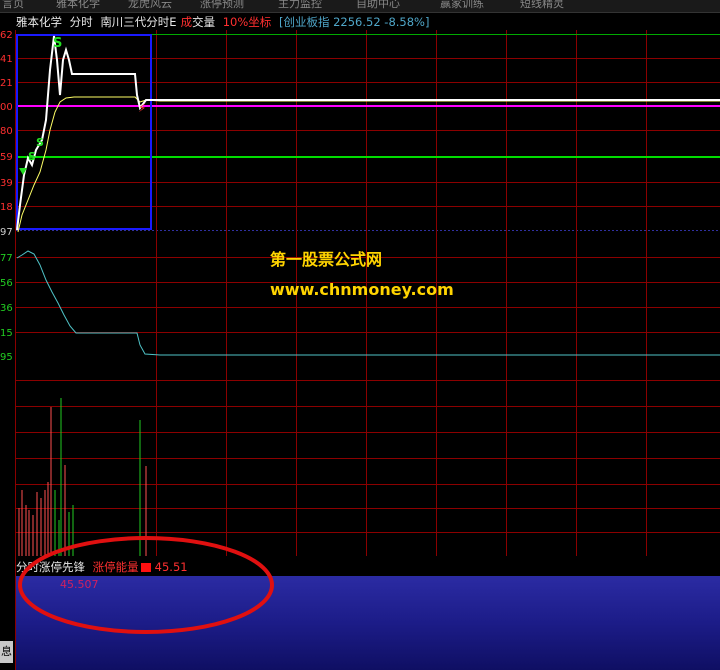 This screenshot has height=670, width=720. Describe the element at coordinates (326, 259) in the screenshot. I see `watermark-title: 第一股票公式网` at that location.